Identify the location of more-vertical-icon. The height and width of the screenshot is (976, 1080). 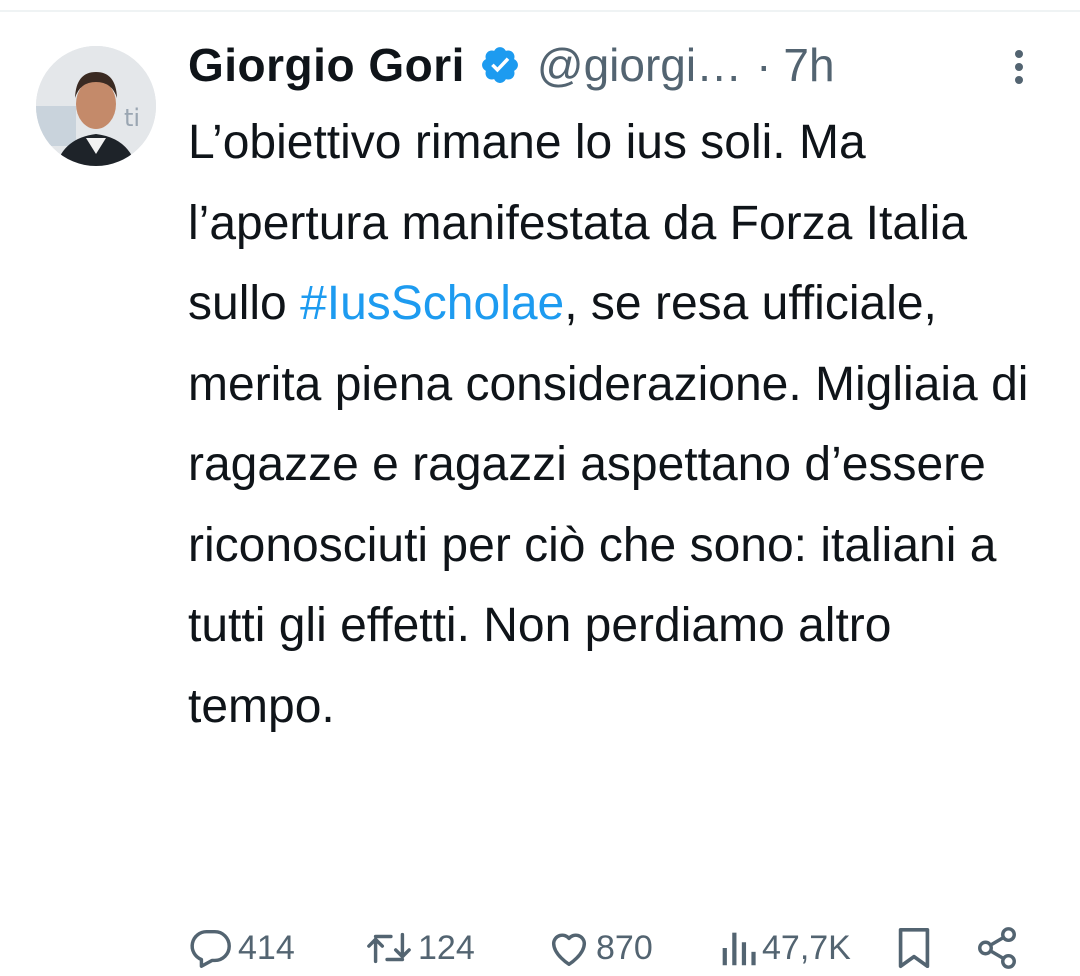
(1019, 69).